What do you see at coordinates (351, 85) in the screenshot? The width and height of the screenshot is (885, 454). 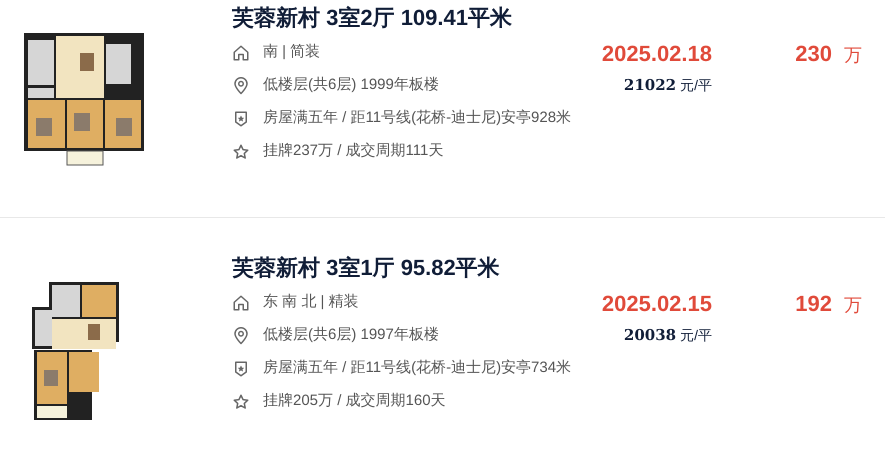 I see `detail-text: 低楼层(共6层) 1999年板楼` at bounding box center [351, 85].